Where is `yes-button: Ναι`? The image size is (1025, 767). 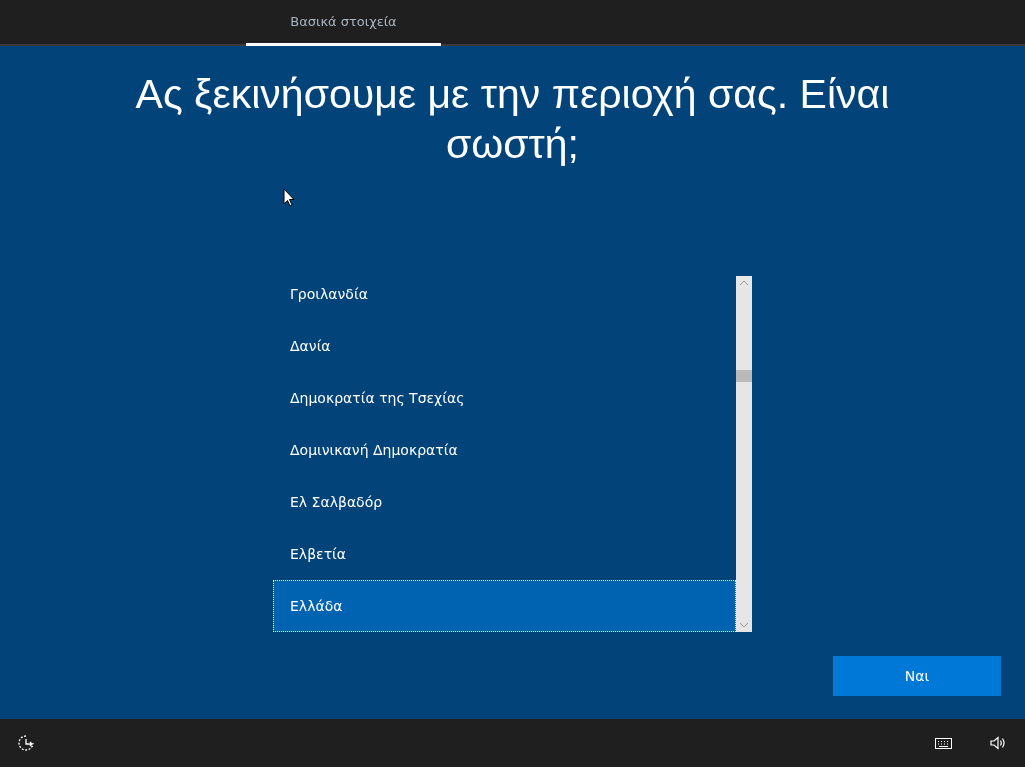
yes-button: Ναι is located at coordinates (917, 676).